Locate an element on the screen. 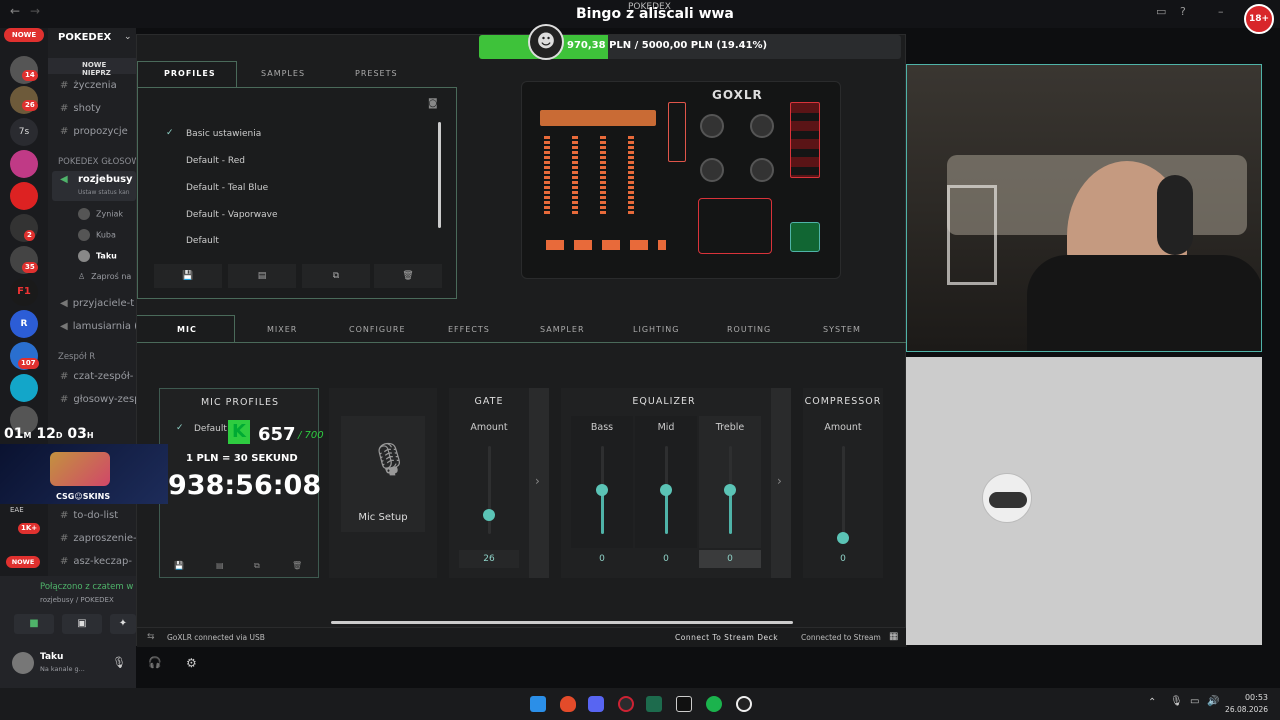  scrollbar is located at coordinates (439, 175).